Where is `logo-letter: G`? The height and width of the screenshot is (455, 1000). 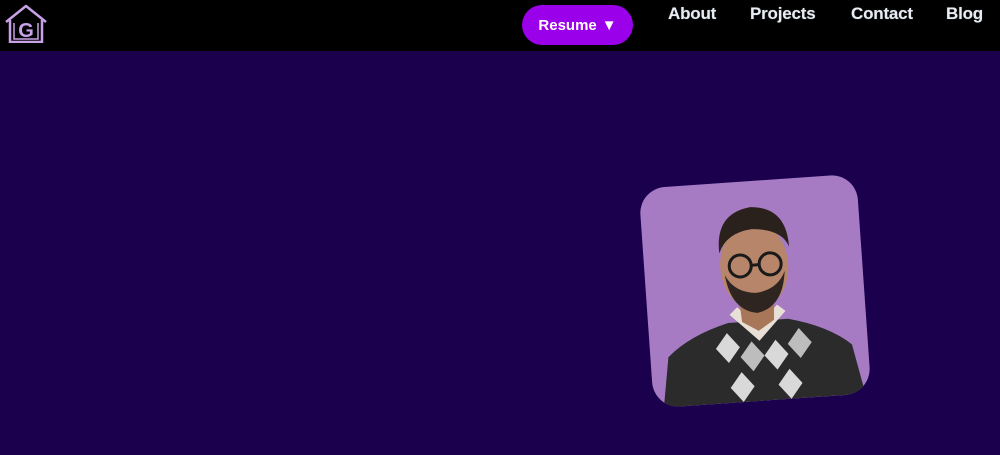 logo-letter: G is located at coordinates (26, 31).